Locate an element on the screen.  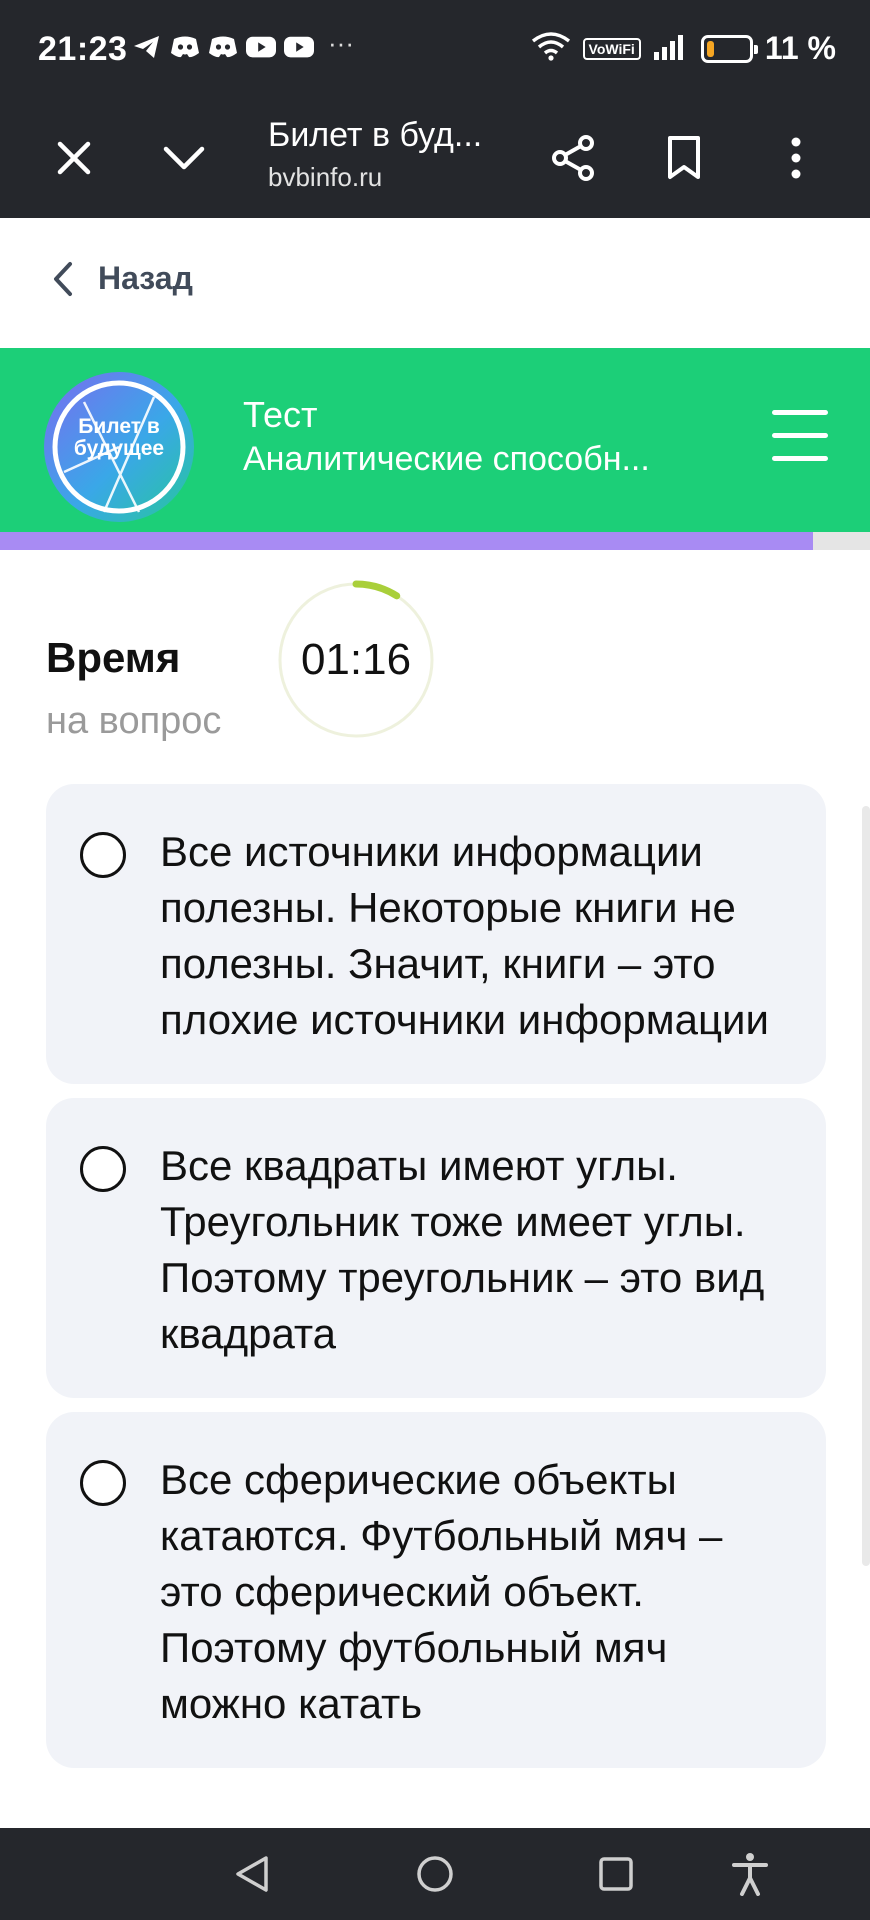
chevron-left-icon is located at coordinates (63, 278).